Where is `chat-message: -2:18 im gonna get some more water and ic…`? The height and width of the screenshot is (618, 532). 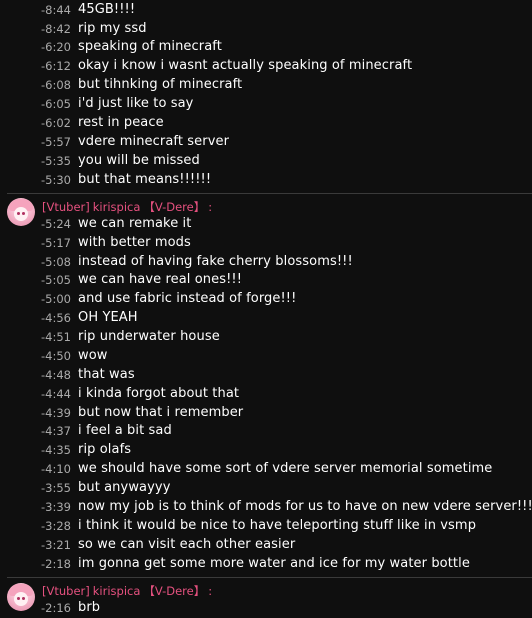 chat-message: -2:18 im gonna get some more water and ic… is located at coordinates (235, 563).